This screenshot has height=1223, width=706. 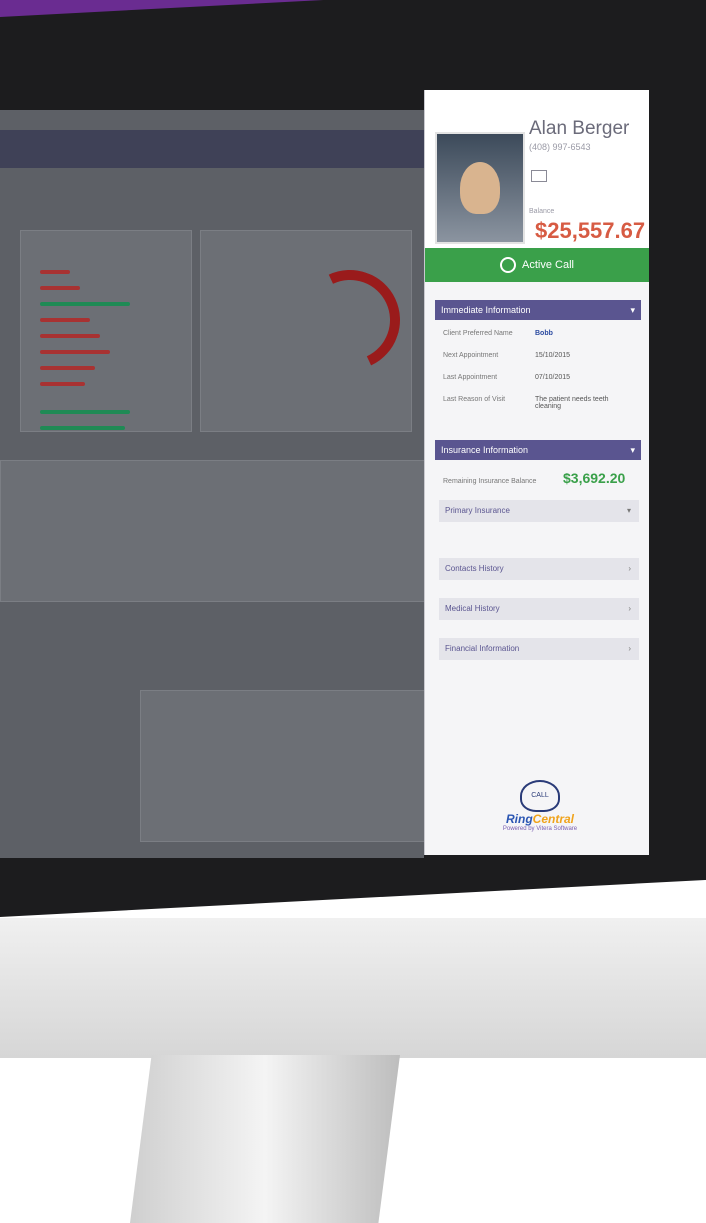 What do you see at coordinates (579, 128) in the screenshot?
I see `caller-name: Alan Berger` at bounding box center [579, 128].